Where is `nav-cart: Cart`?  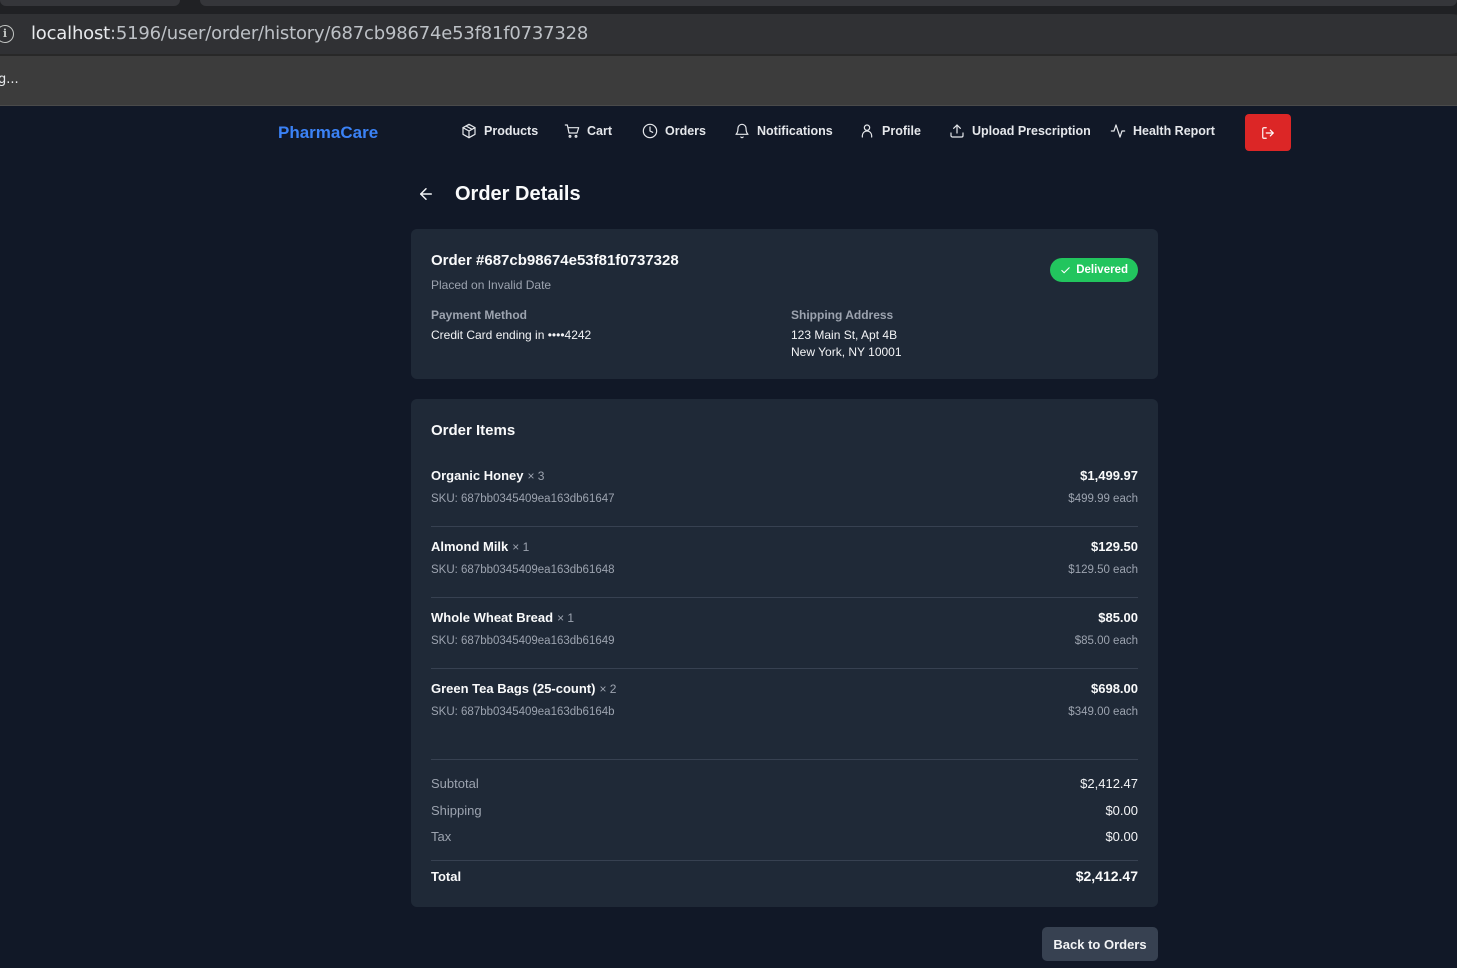 nav-cart: Cart is located at coordinates (588, 131).